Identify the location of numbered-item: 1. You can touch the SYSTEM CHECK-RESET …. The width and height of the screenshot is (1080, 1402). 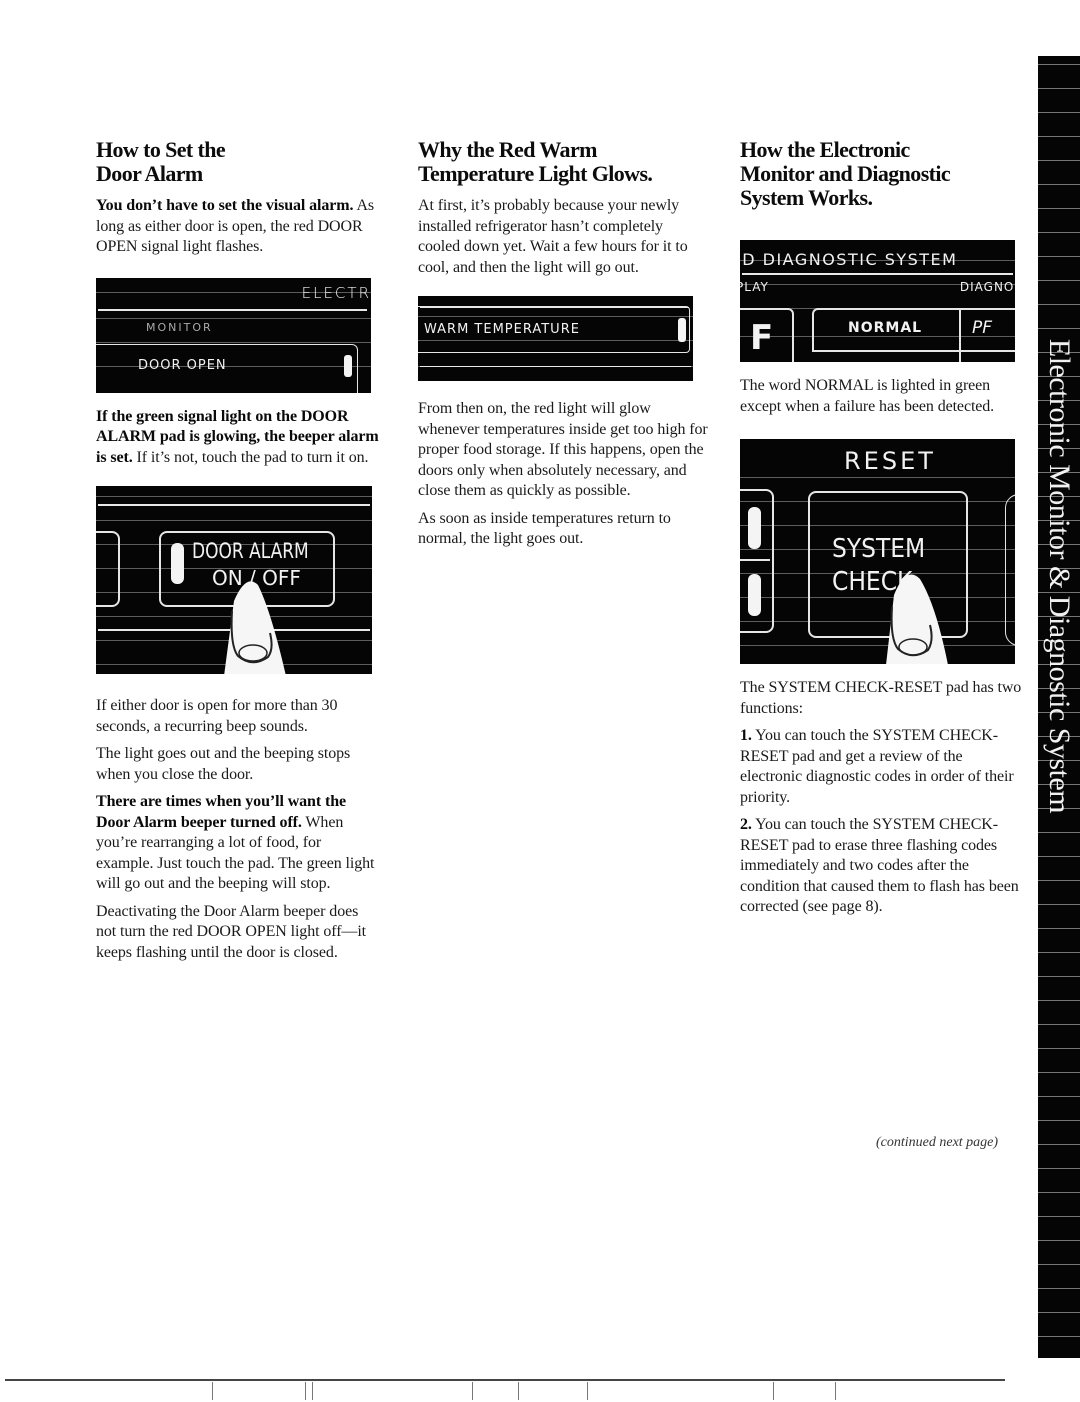
(877, 766).